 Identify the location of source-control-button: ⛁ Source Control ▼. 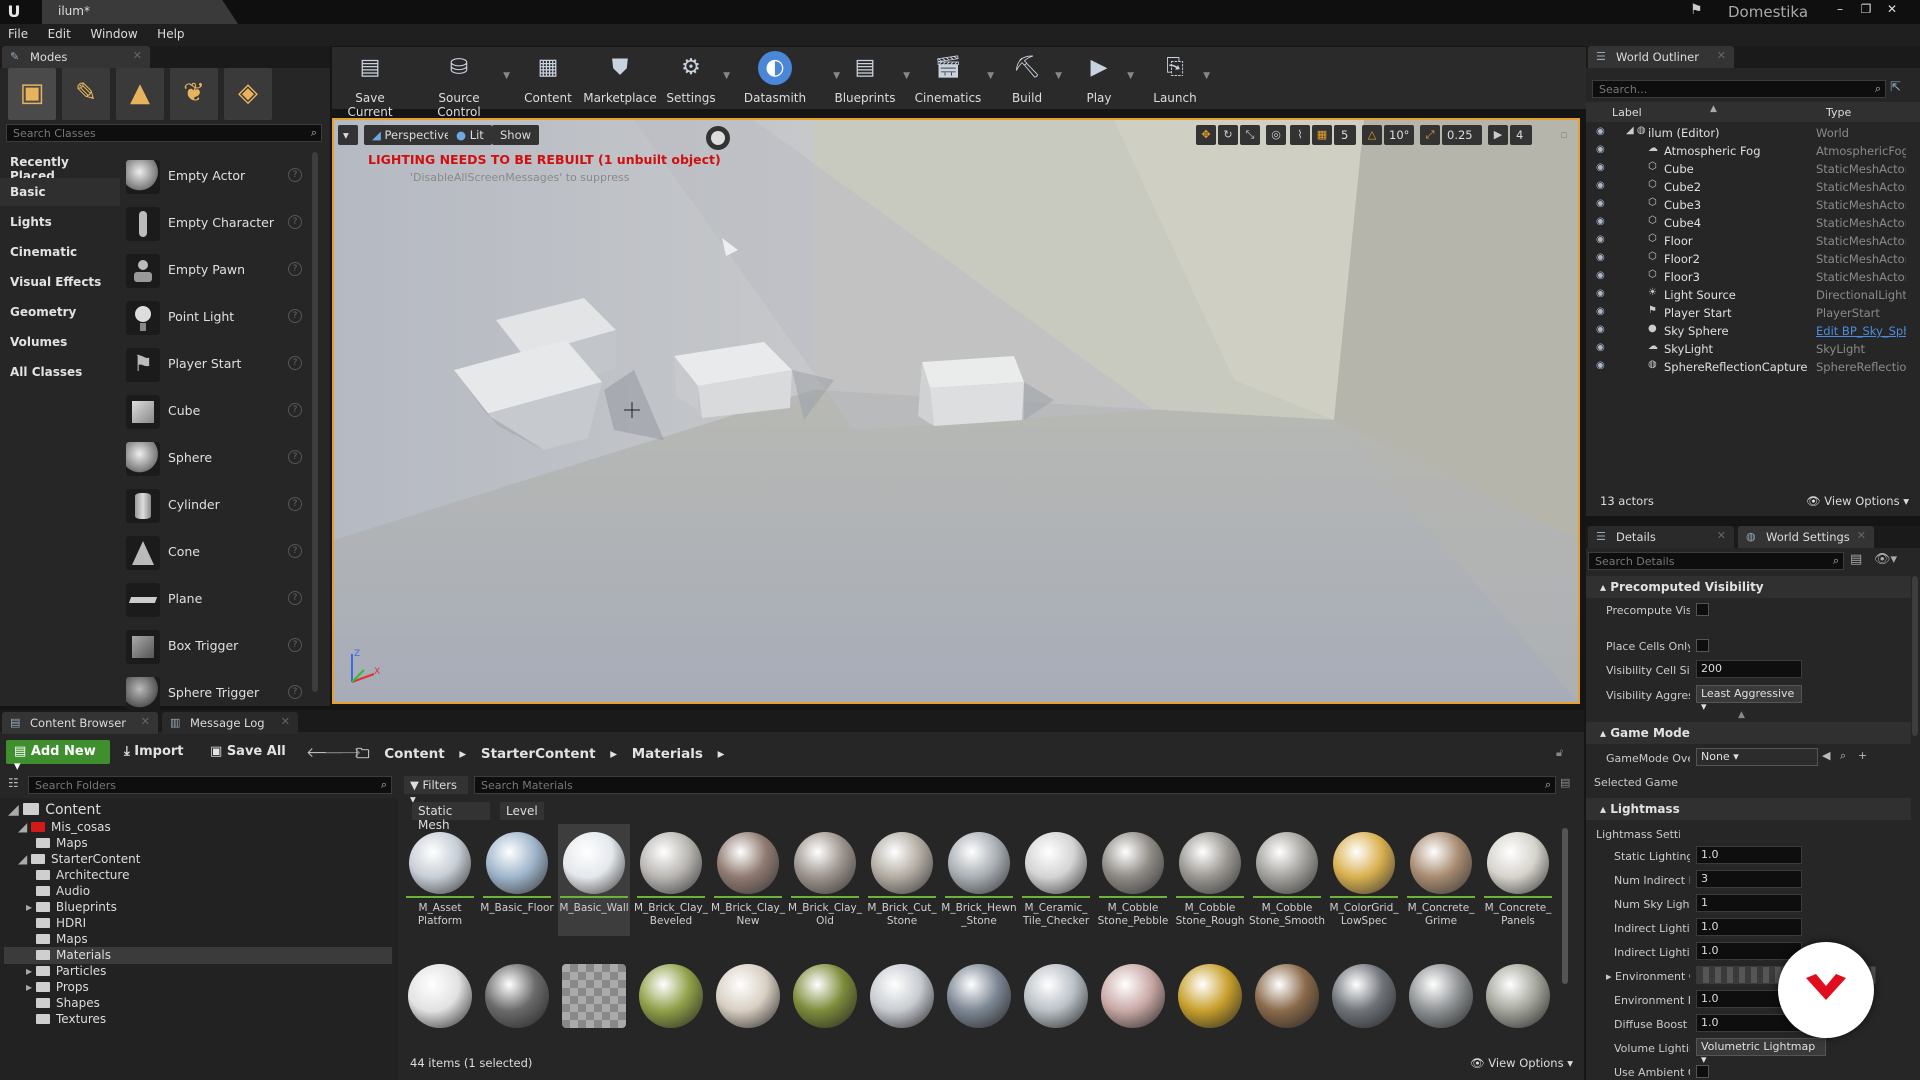
(464, 83).